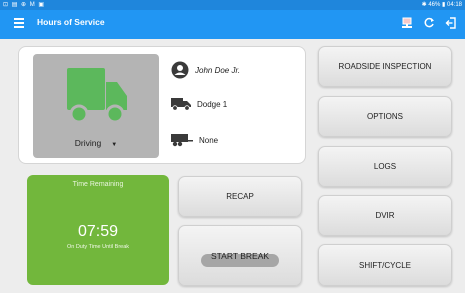  I want to click on truck-row: Dodge 1, so click(199, 104).